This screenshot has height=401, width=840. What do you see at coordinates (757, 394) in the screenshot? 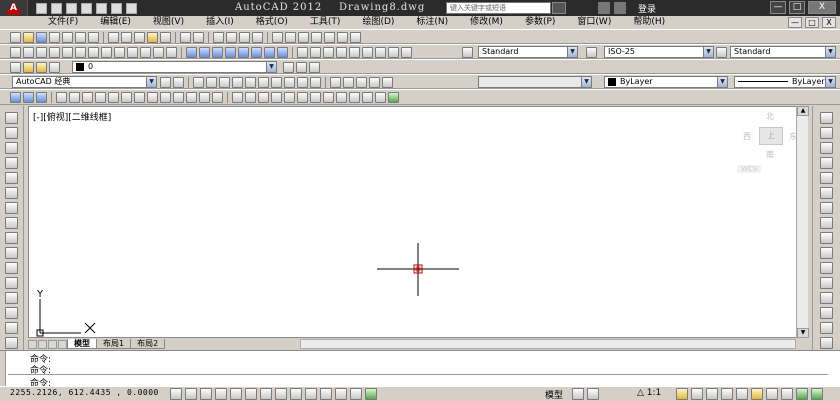
I see `isolate-objects-icon` at bounding box center [757, 394].